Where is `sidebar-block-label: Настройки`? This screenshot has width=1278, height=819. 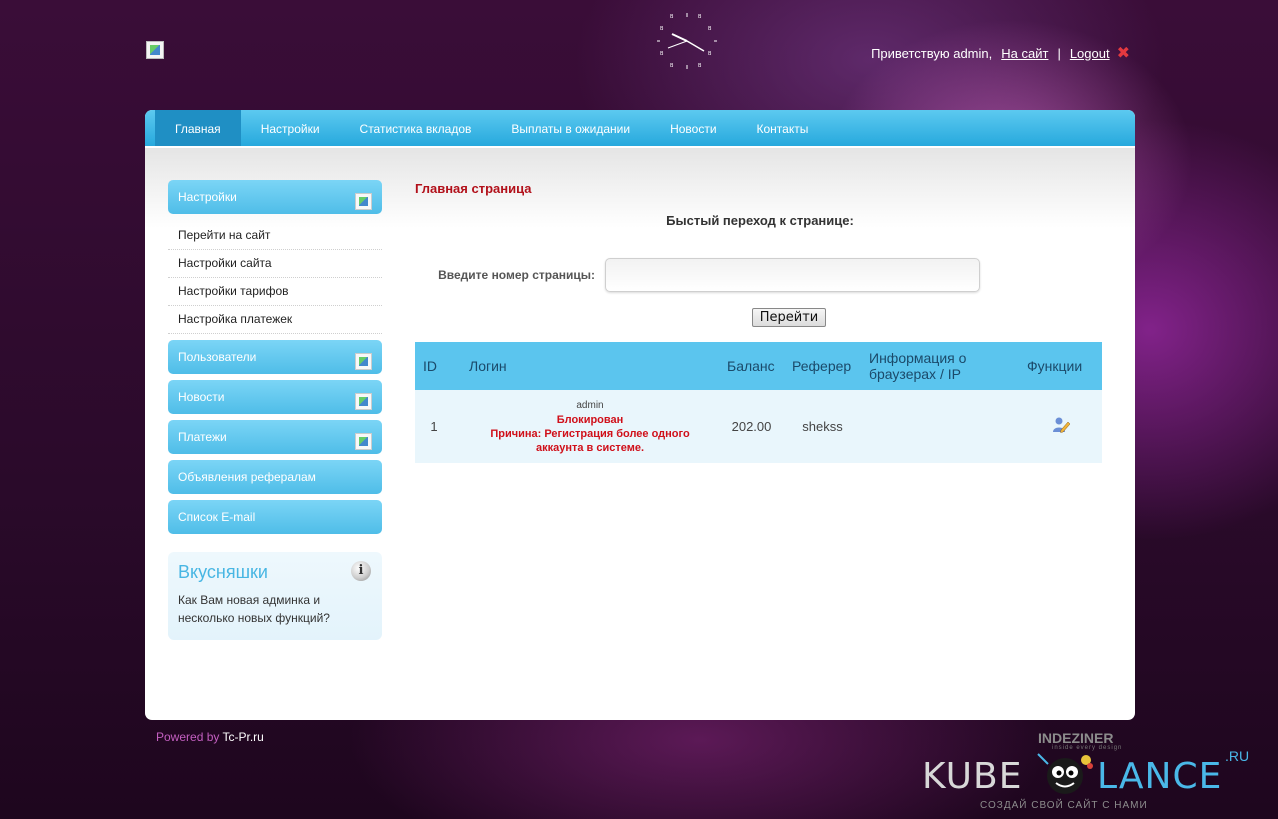
sidebar-block-label: Настройки is located at coordinates (207, 197).